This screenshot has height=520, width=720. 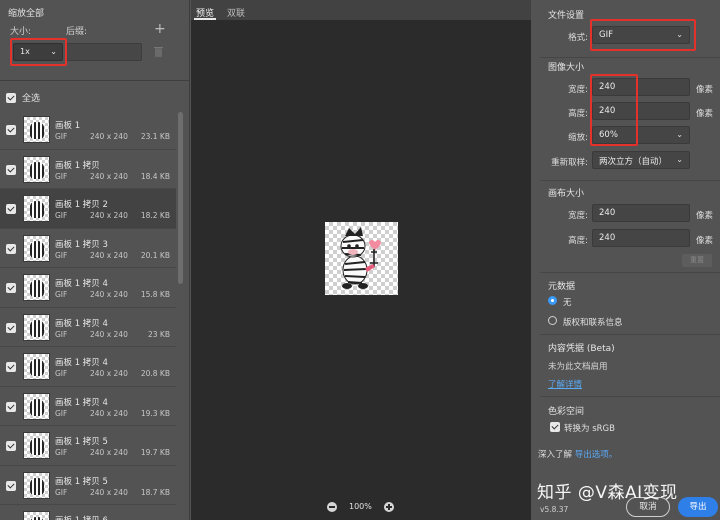 I want to click on watermark-text: 知乎 @V森AI变现, so click(x=607, y=493).